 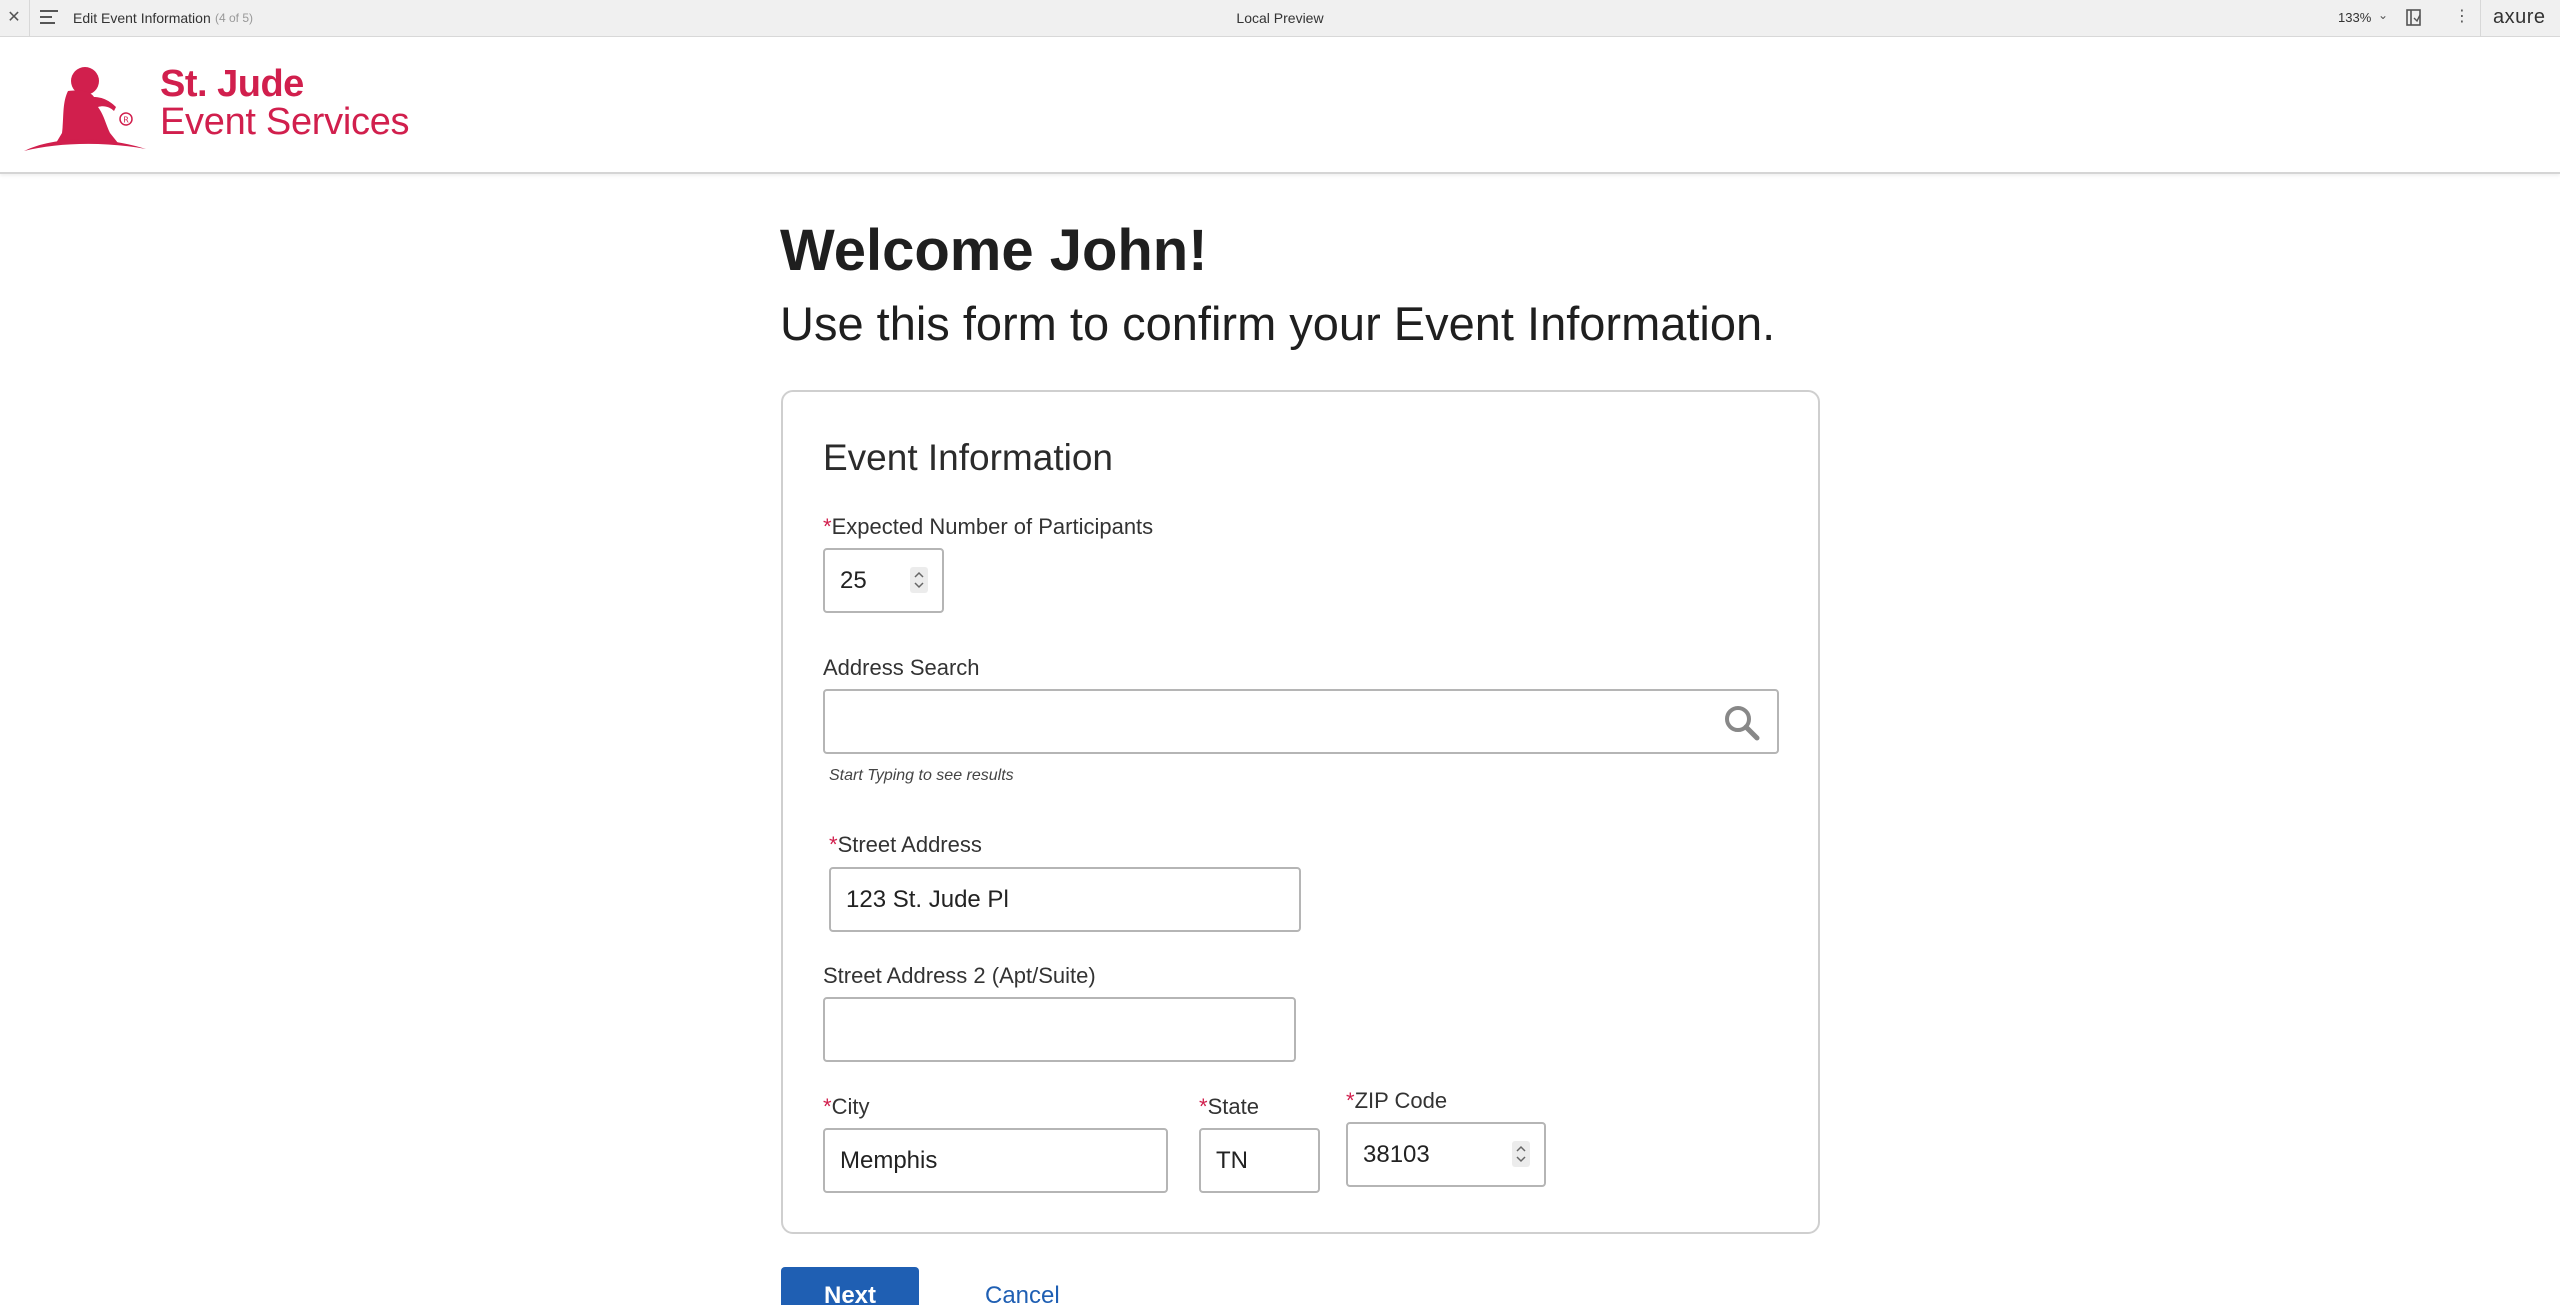 I want to click on city-label: *City, so click(x=846, y=1106).